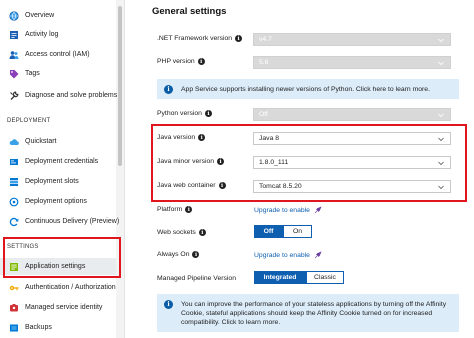 This screenshot has height=338, width=474. I want to click on web-sockets-off-button: Off, so click(268, 231).